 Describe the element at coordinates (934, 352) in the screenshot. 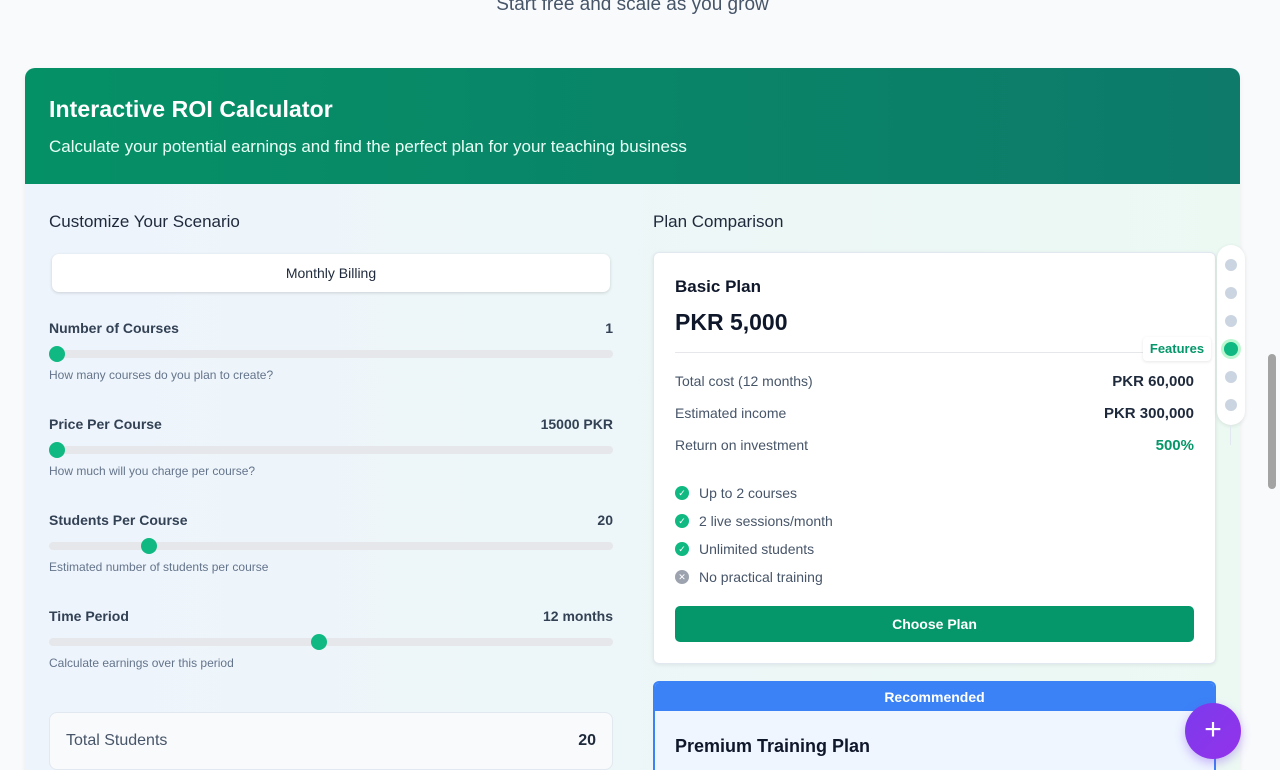

I see `divider` at that location.